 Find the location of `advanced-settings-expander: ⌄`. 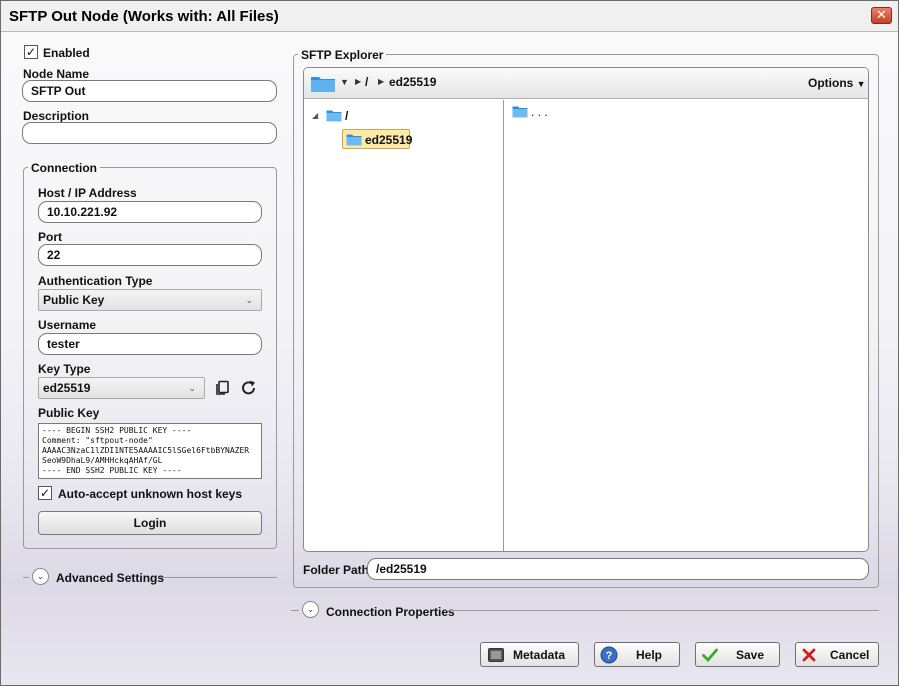

advanced-settings-expander: ⌄ is located at coordinates (40, 576).